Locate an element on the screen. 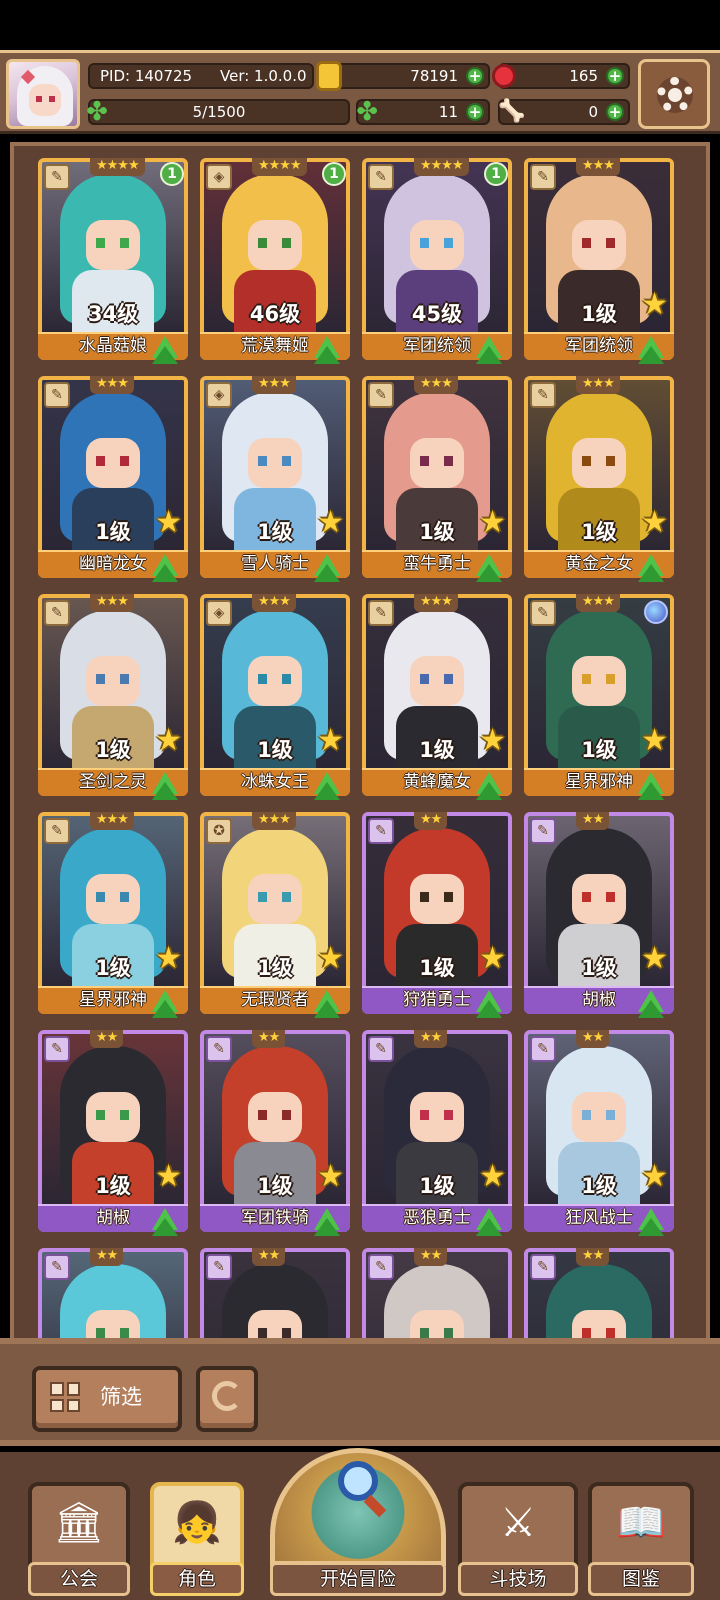  character-card: ◈ ★★★★ 1 46级 荒漠舞姬 is located at coordinates (275, 261).